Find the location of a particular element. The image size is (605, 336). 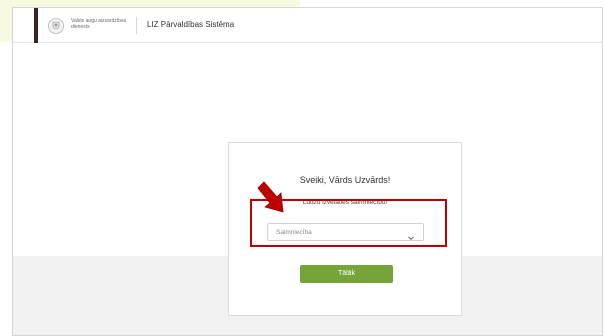

coat-of-arms-icon is located at coordinates (56, 26).